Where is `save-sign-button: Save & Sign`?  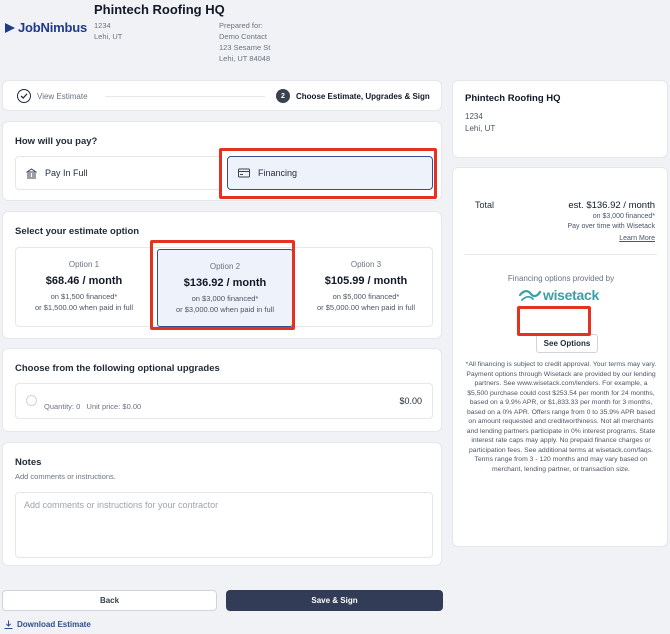 save-sign-button: Save & Sign is located at coordinates (334, 600).